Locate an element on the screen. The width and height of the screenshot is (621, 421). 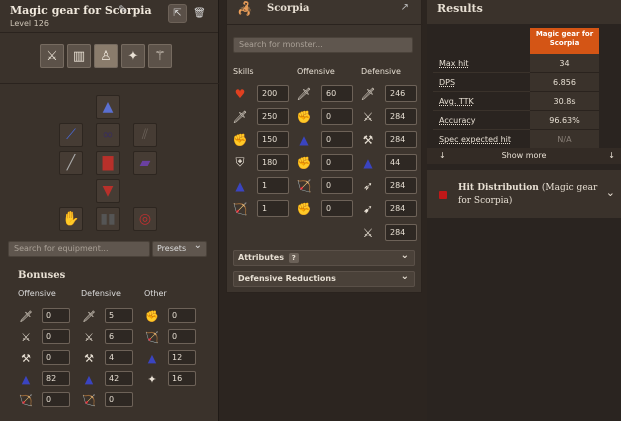
defensive-slash-value: 6 is located at coordinates (119, 336).